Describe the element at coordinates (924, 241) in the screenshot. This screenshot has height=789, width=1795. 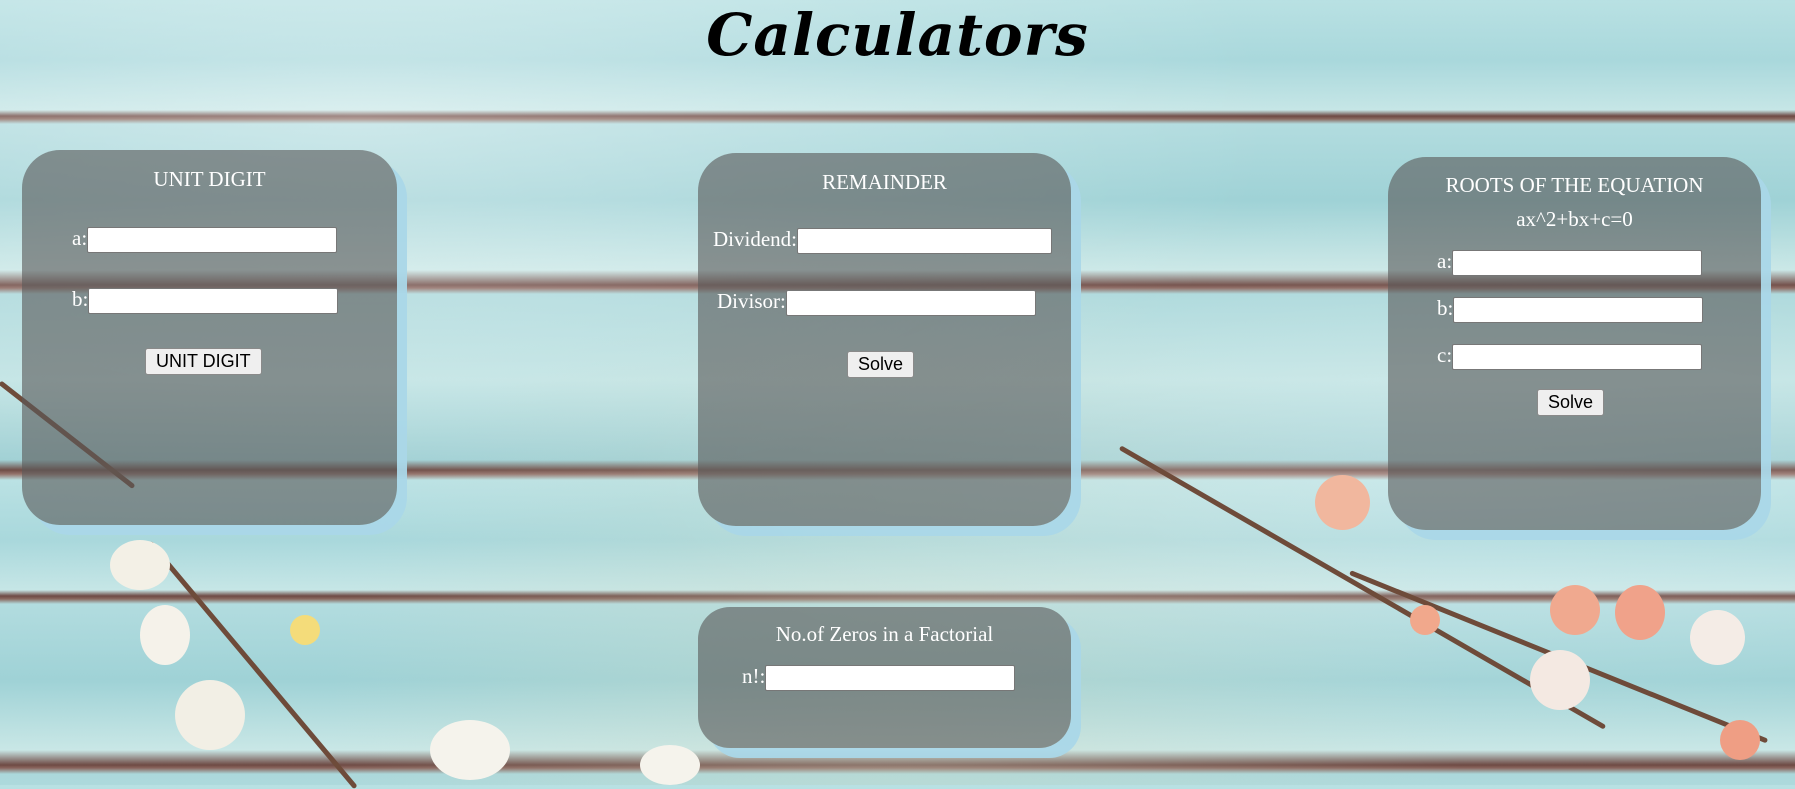
I see `remainder-dividend-input` at that location.